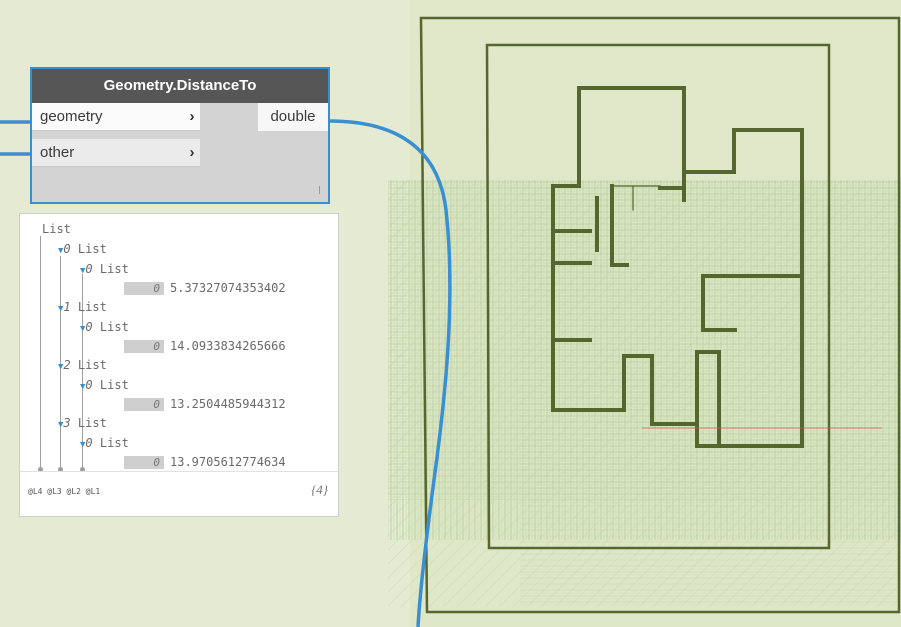 The image size is (901, 627). I want to click on value-text: 13.2504485944312, so click(228, 404).